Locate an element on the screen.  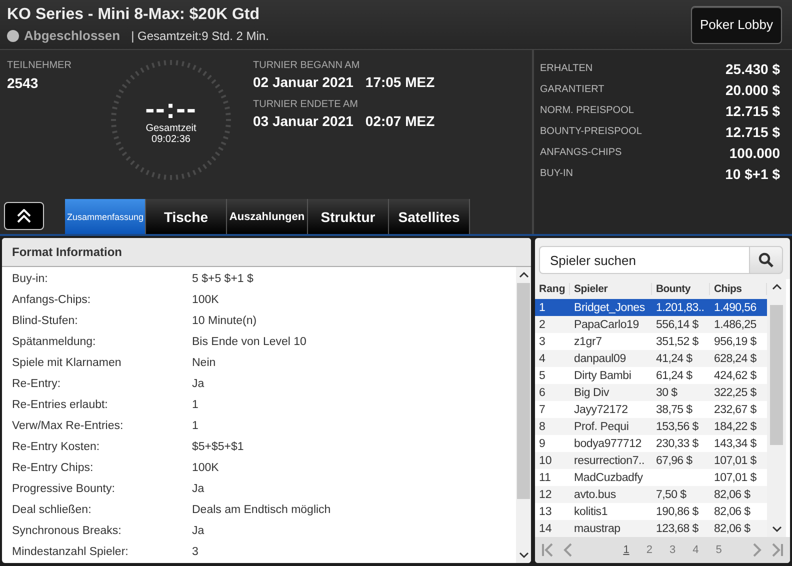
time-value: 17:05 MEZ is located at coordinates (400, 82).